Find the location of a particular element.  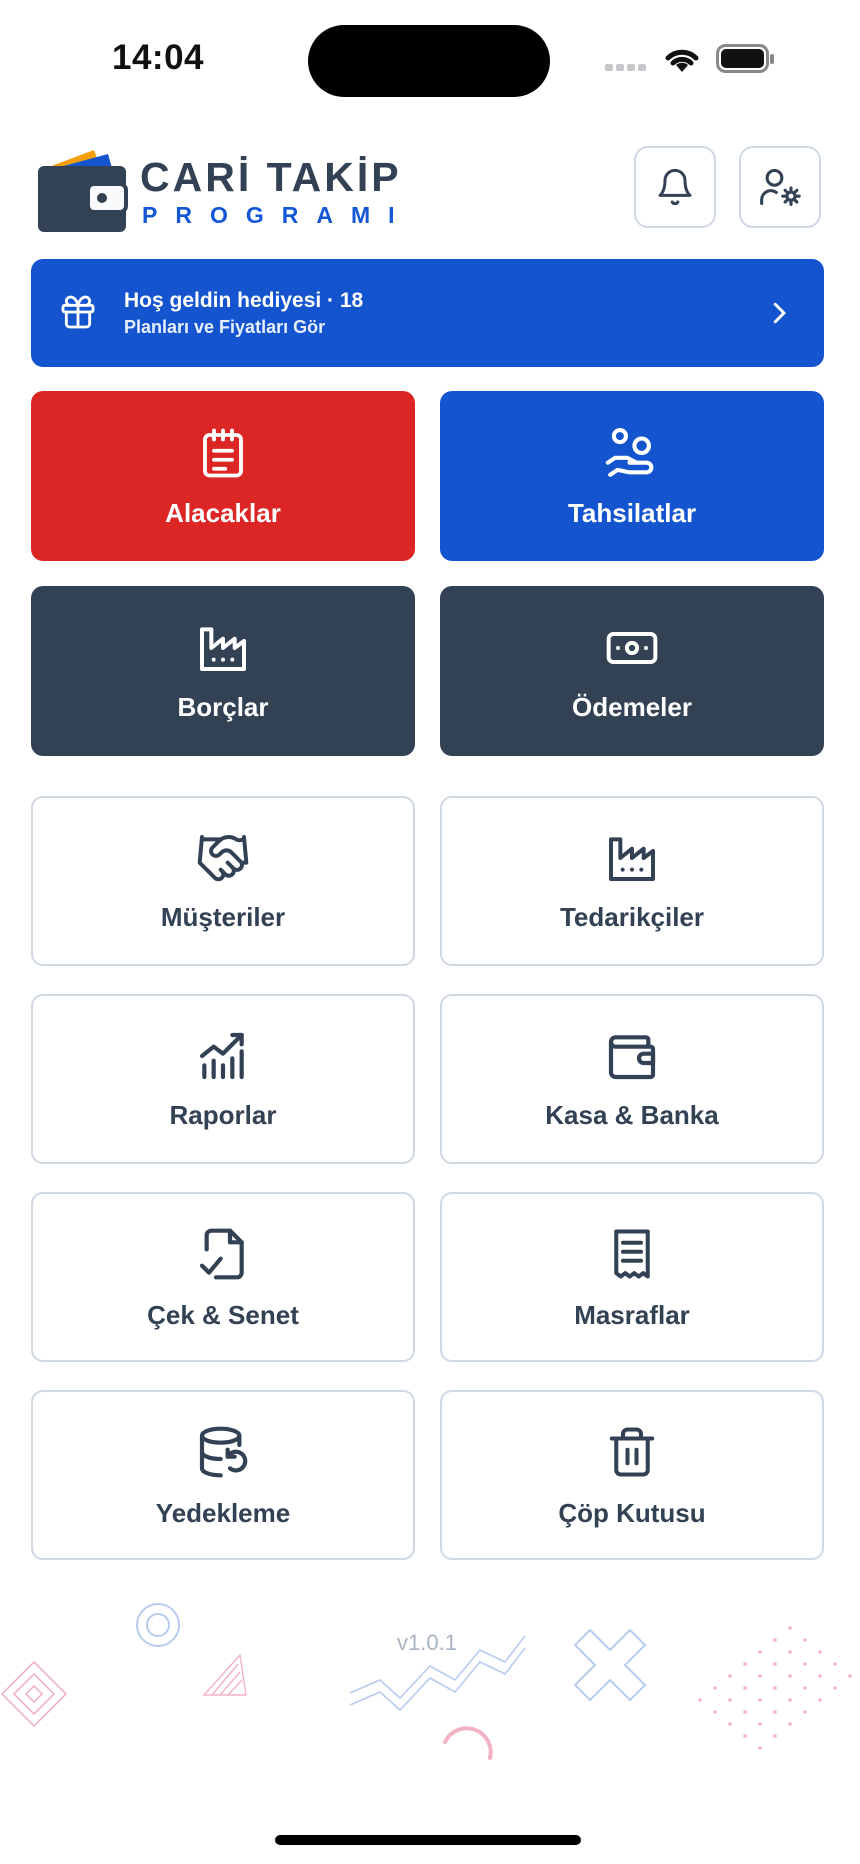

home-indicator is located at coordinates (428, 1840).